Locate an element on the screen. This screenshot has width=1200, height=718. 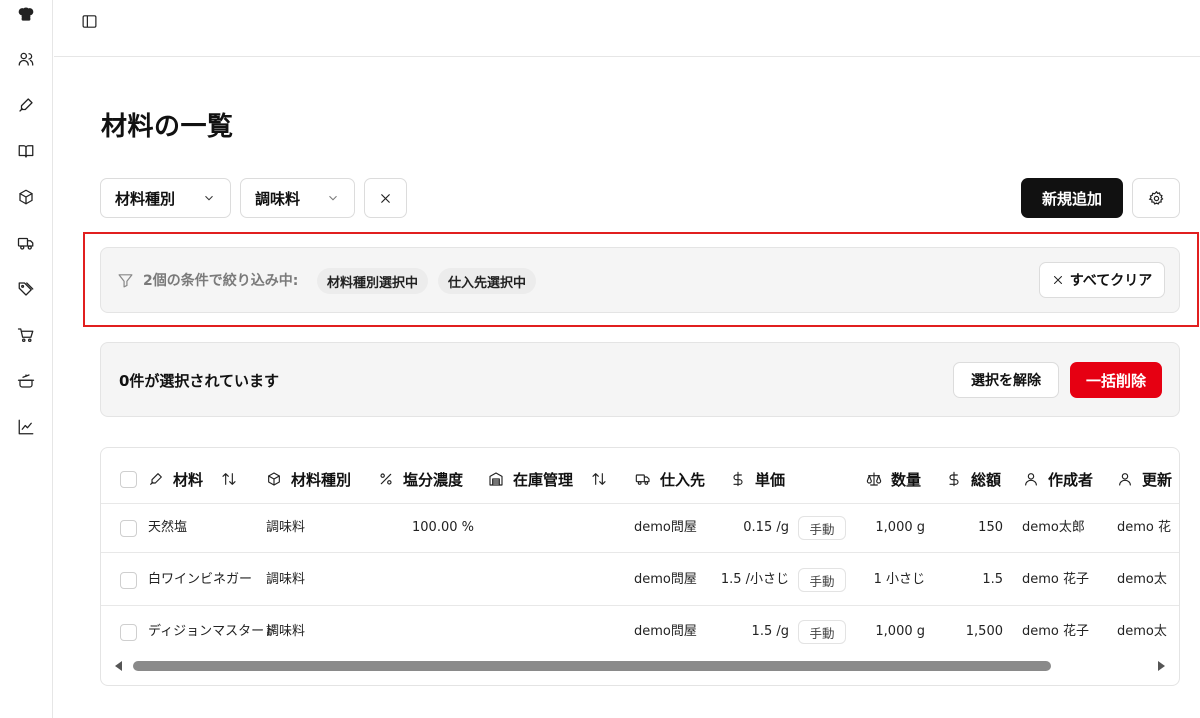
settings-button is located at coordinates (1156, 198).